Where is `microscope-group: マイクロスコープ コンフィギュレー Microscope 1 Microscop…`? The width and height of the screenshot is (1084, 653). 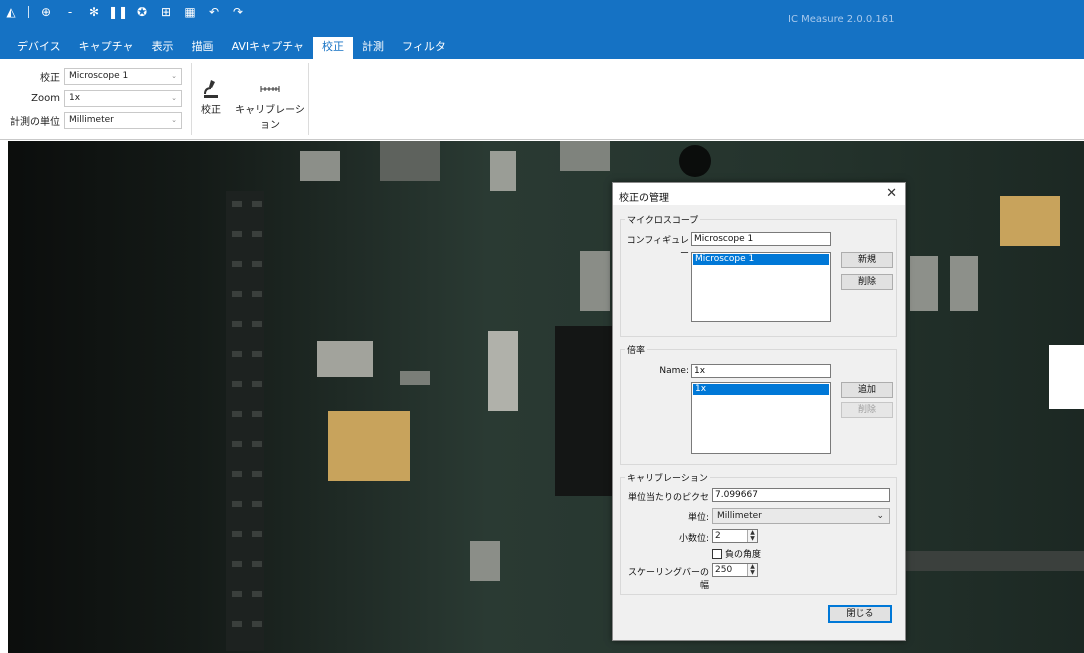 microscope-group: マイクロスコープ コンフィギュレー Microscope 1 Microscop… is located at coordinates (758, 275).